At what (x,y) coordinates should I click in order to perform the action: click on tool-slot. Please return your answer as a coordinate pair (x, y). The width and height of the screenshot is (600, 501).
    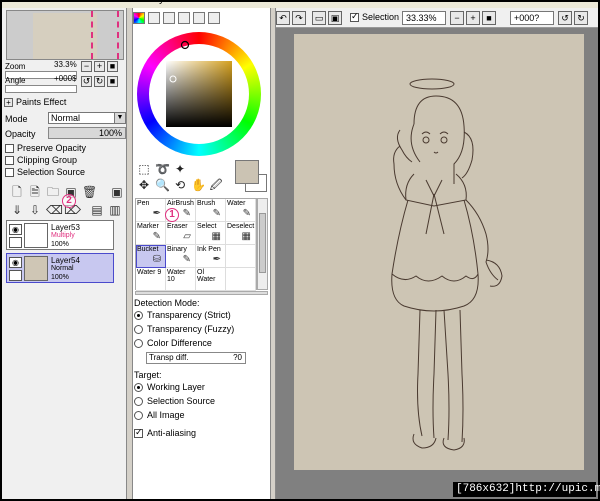
    Looking at the image, I should click on (241, 279).